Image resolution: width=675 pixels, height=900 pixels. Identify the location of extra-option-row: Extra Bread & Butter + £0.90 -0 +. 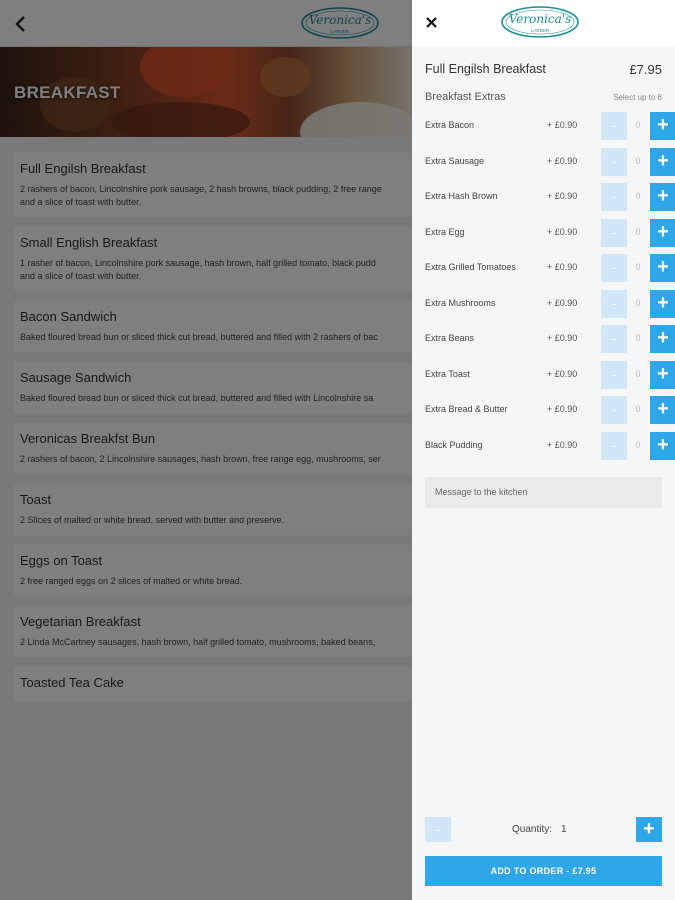
(550, 410).